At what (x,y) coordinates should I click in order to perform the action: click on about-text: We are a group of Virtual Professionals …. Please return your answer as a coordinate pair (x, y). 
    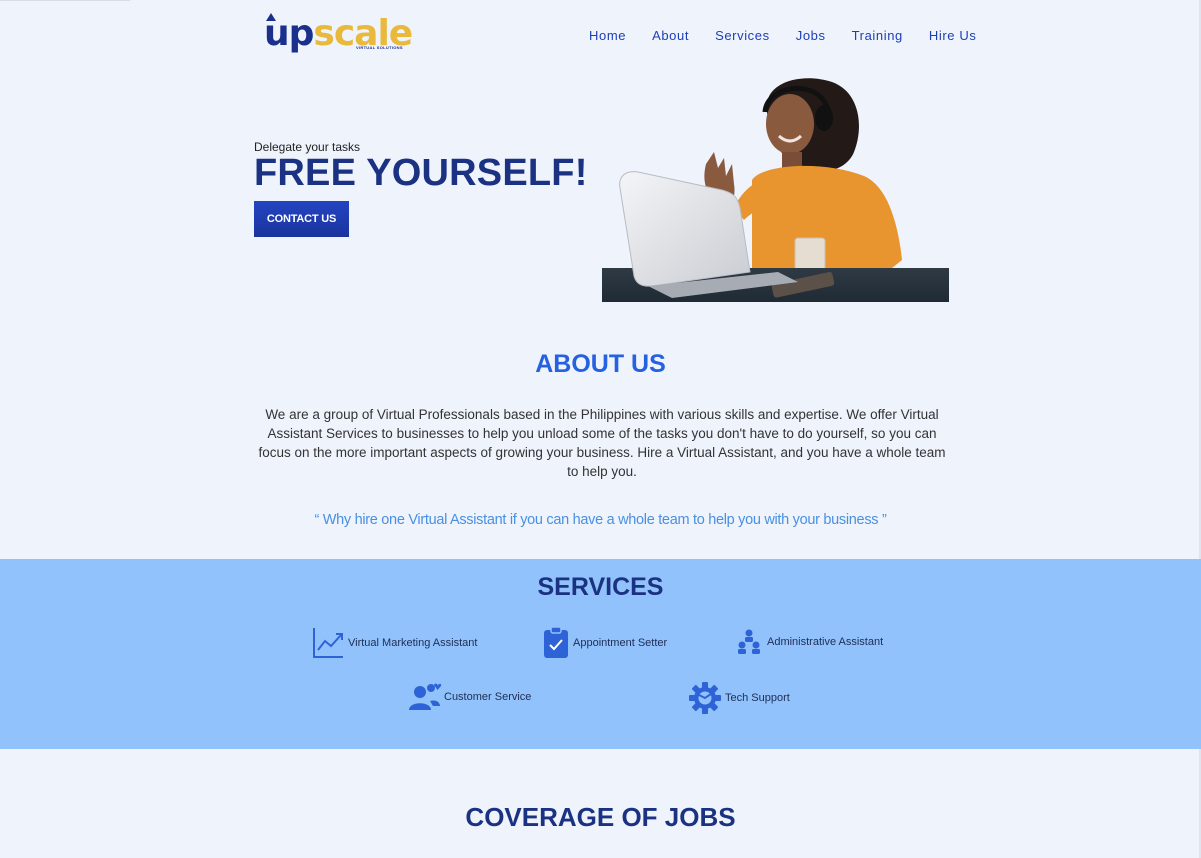
    Looking at the image, I should click on (602, 443).